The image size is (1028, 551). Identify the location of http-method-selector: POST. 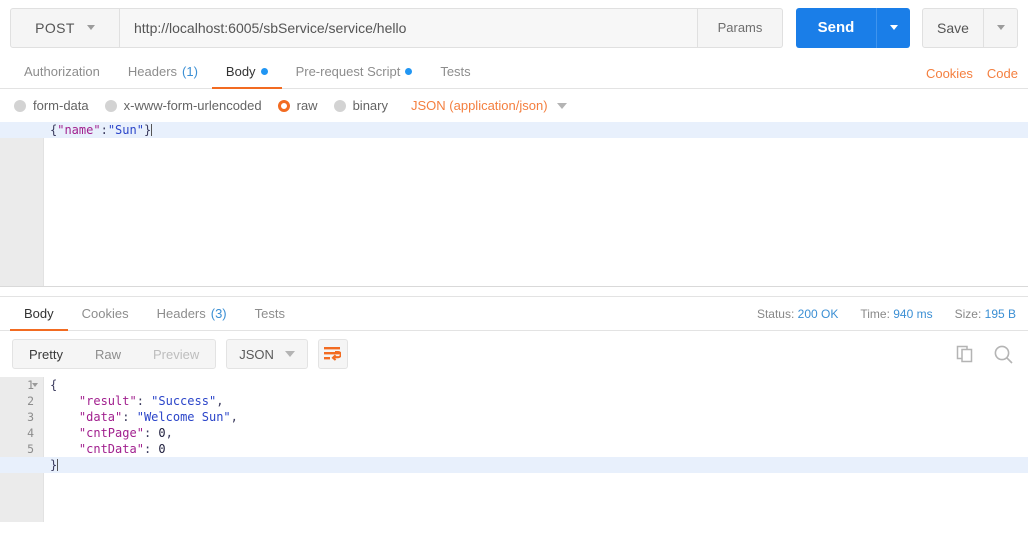
(65, 27).